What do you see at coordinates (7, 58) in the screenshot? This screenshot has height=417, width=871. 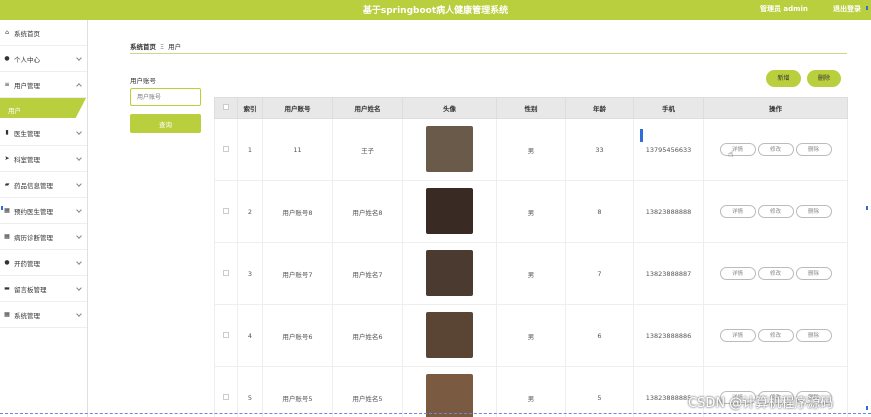 I see `person-icon: ●` at bounding box center [7, 58].